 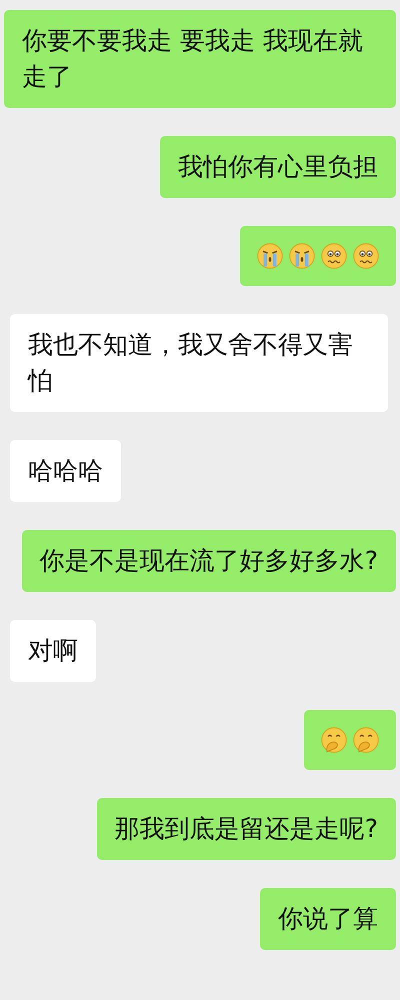 I want to click on message-bubble: 你是不是现在流了好多好多水?, so click(x=209, y=561).